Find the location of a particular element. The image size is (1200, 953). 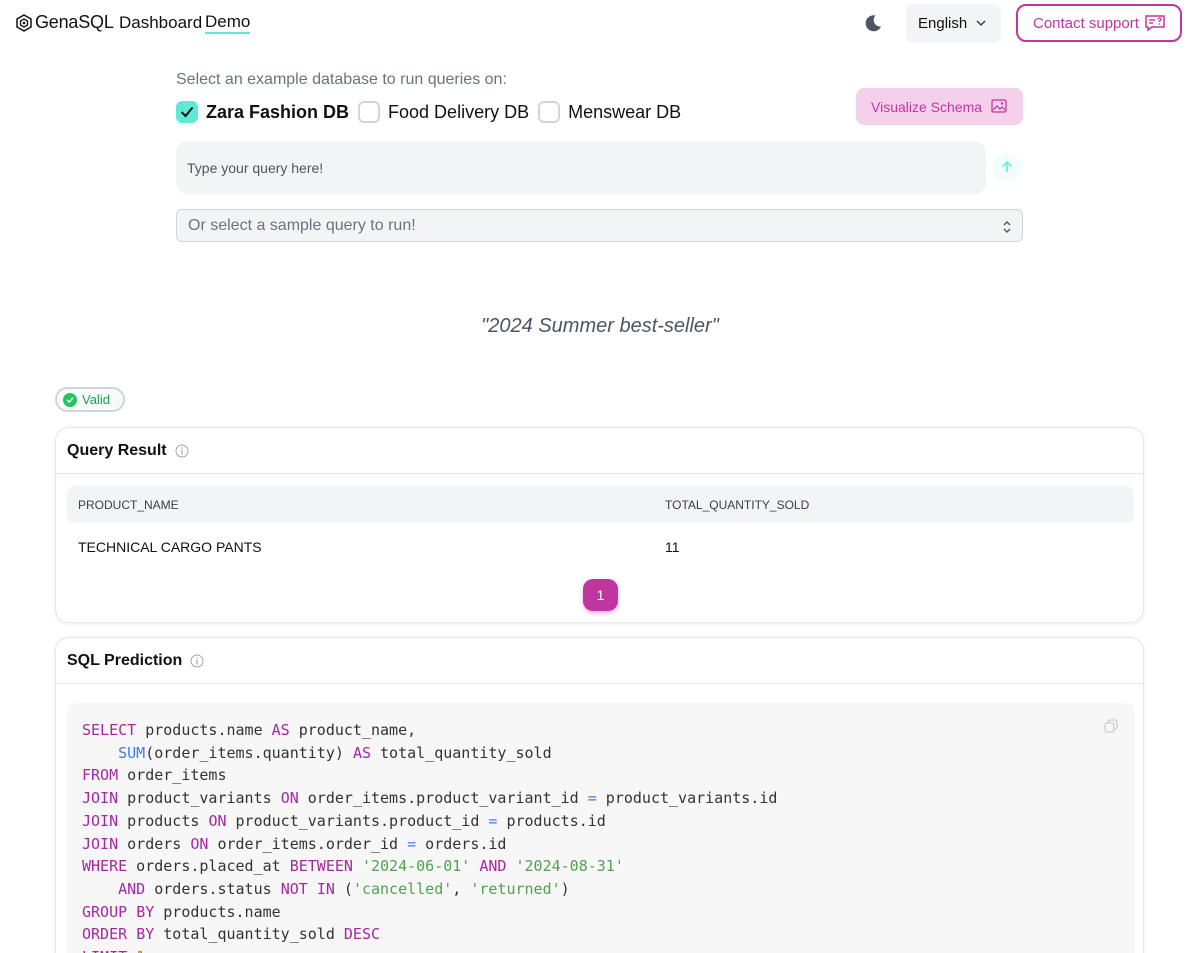

status-badge-label: Valid is located at coordinates (96, 399).